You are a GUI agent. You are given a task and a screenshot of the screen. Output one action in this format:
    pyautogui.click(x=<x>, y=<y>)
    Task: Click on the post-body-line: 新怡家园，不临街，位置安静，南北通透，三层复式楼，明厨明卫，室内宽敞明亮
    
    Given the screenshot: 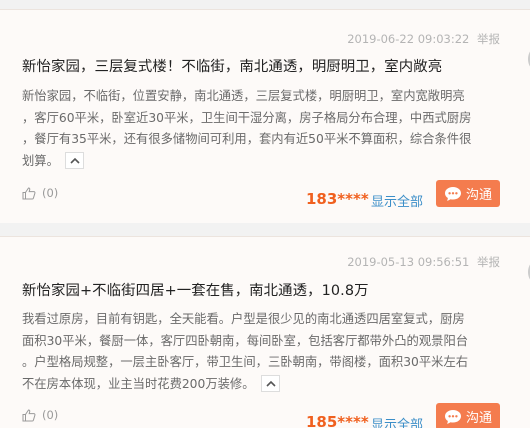 What is the action you would take?
    pyautogui.click(x=243, y=96)
    